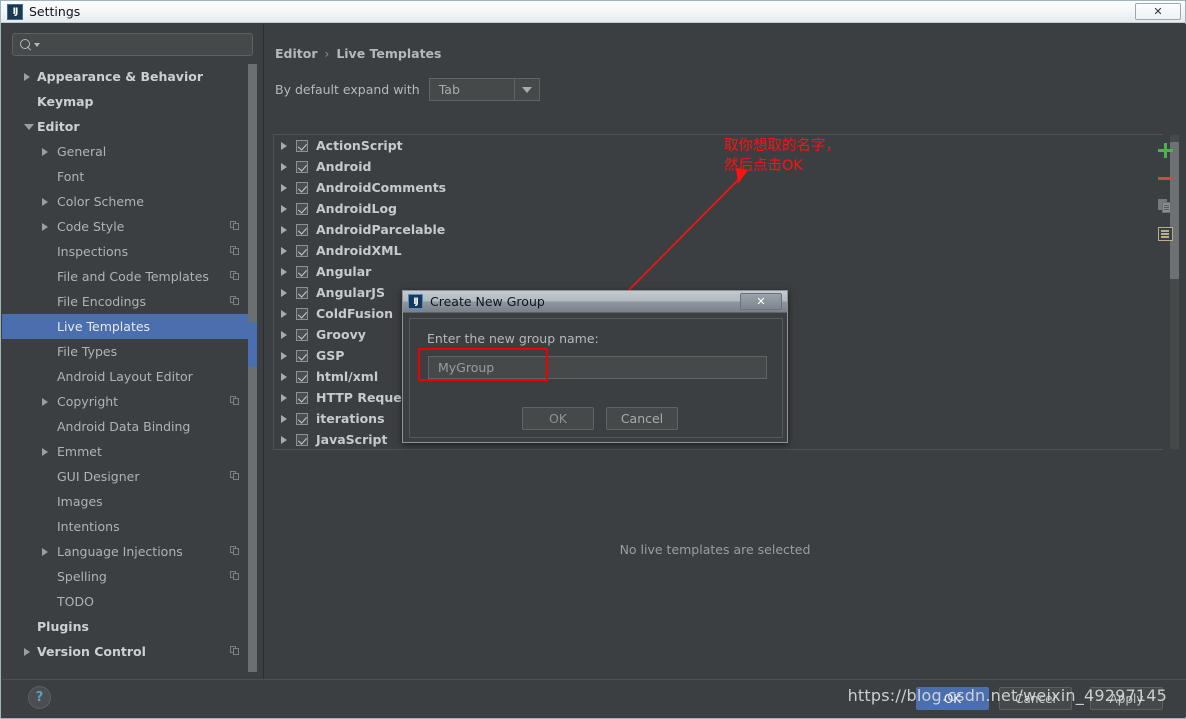 The width and height of the screenshot is (1186, 719). I want to click on annotation-line-1: 取你想取的名字，, so click(782, 146).